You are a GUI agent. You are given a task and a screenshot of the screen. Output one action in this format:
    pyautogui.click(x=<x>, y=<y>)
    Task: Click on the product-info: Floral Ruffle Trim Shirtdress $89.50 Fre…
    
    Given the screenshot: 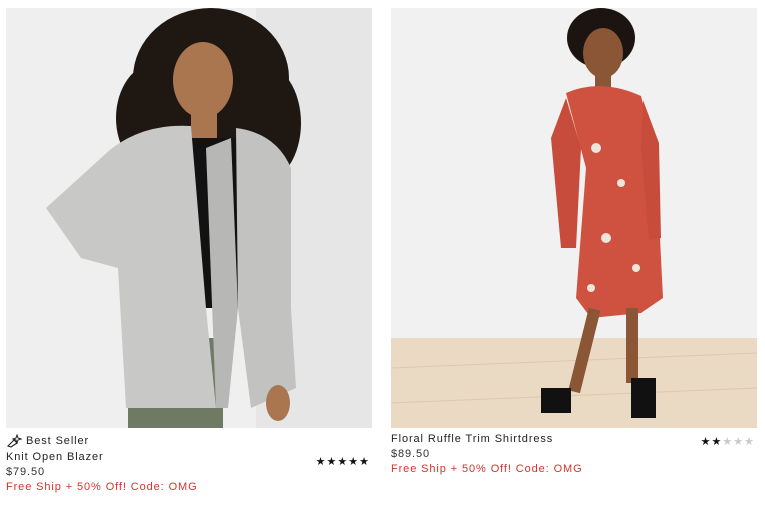 What is the action you would take?
    pyautogui.click(x=574, y=454)
    